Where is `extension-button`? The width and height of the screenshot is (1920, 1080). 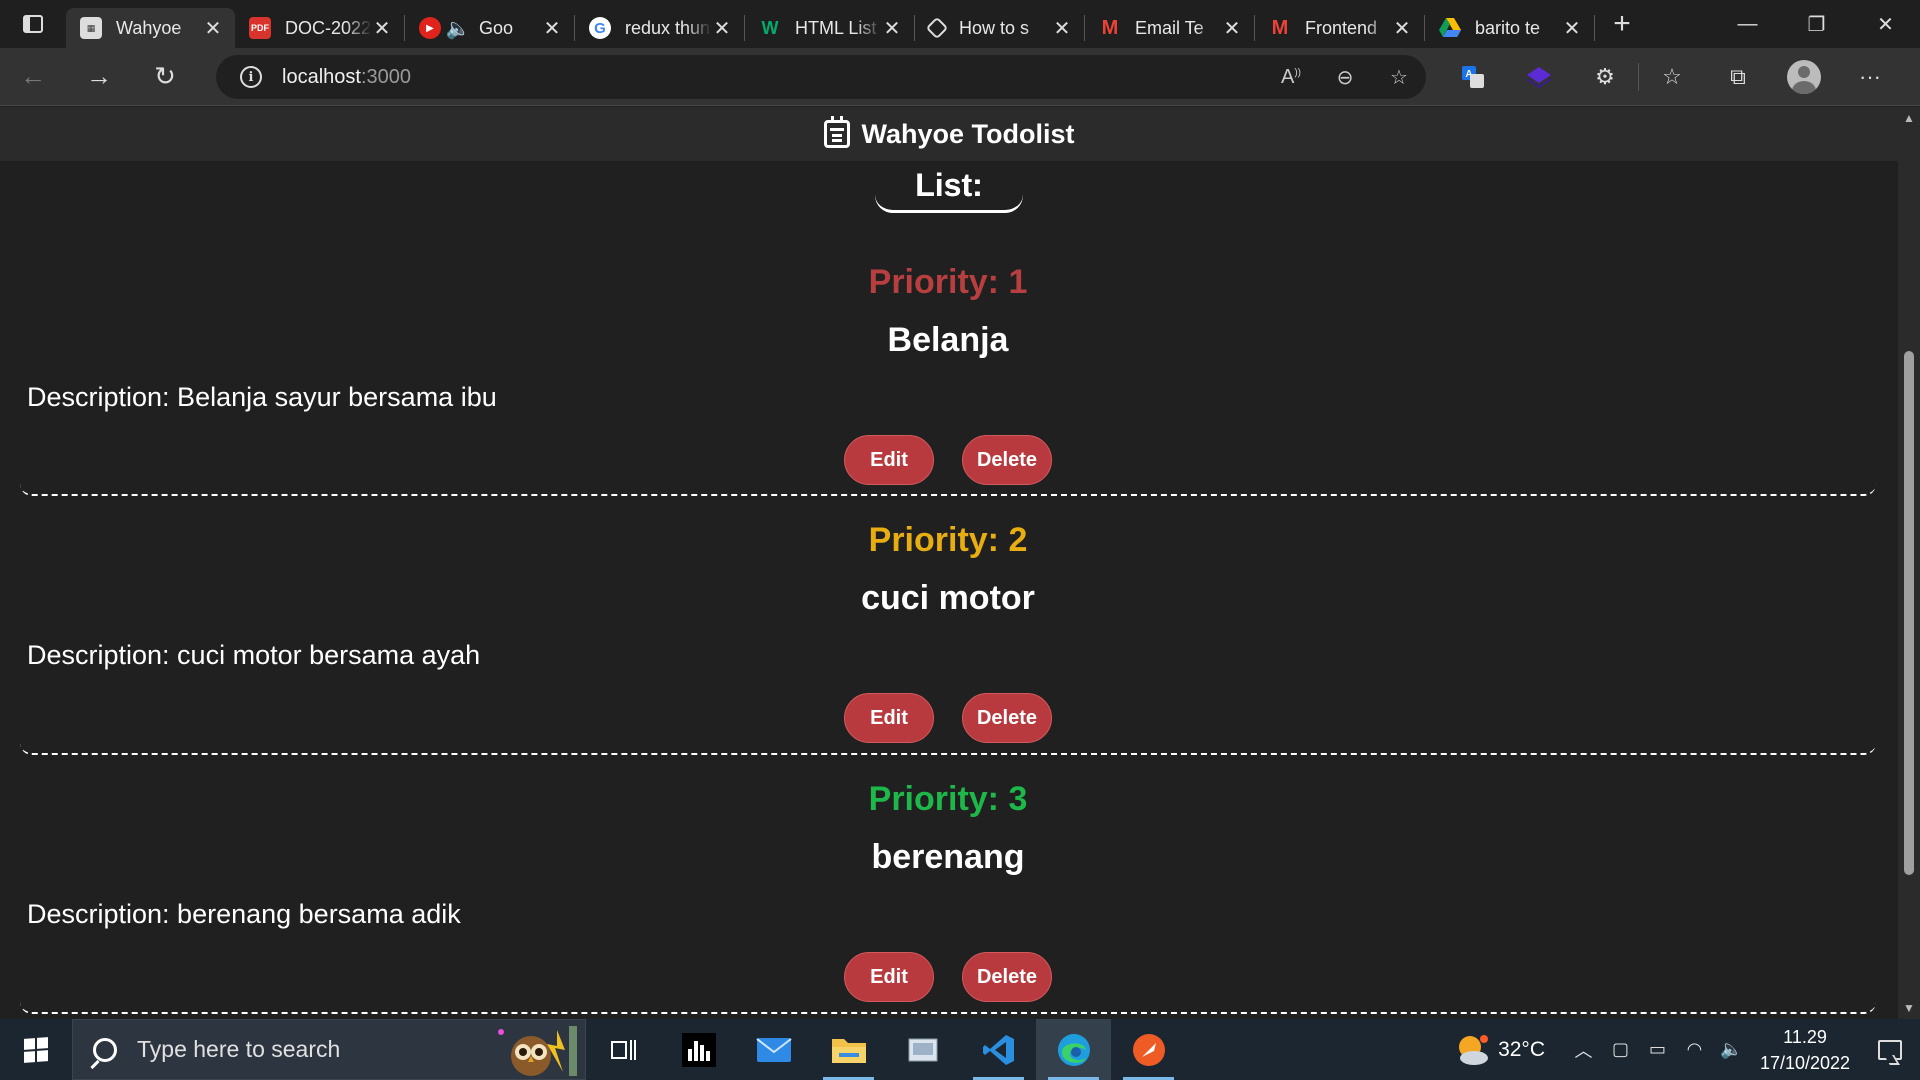
extension-button is located at coordinates (1539, 77).